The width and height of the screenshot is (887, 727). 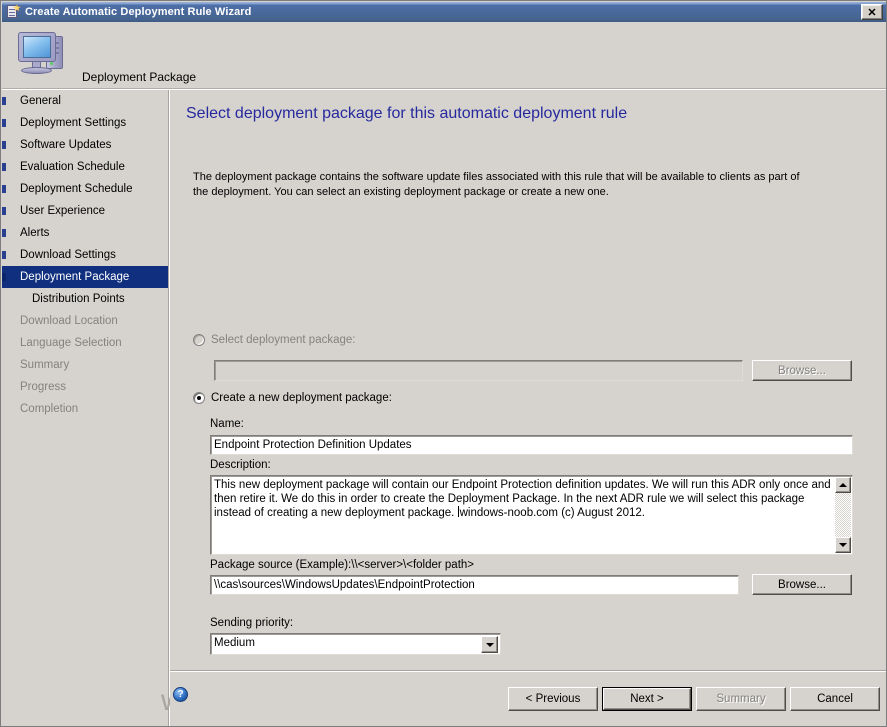 What do you see at coordinates (78, 299) in the screenshot?
I see `sidebar-item-label: Distribution Points` at bounding box center [78, 299].